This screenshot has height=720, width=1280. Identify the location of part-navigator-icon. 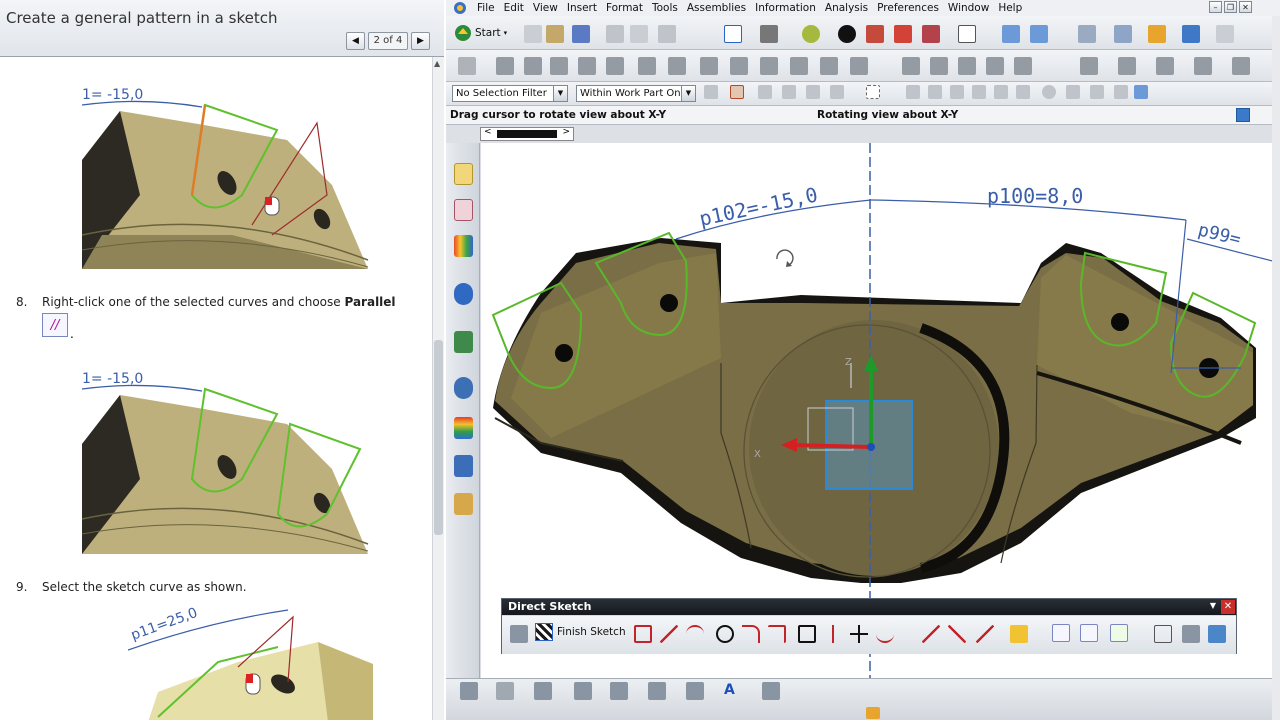
(463, 246).